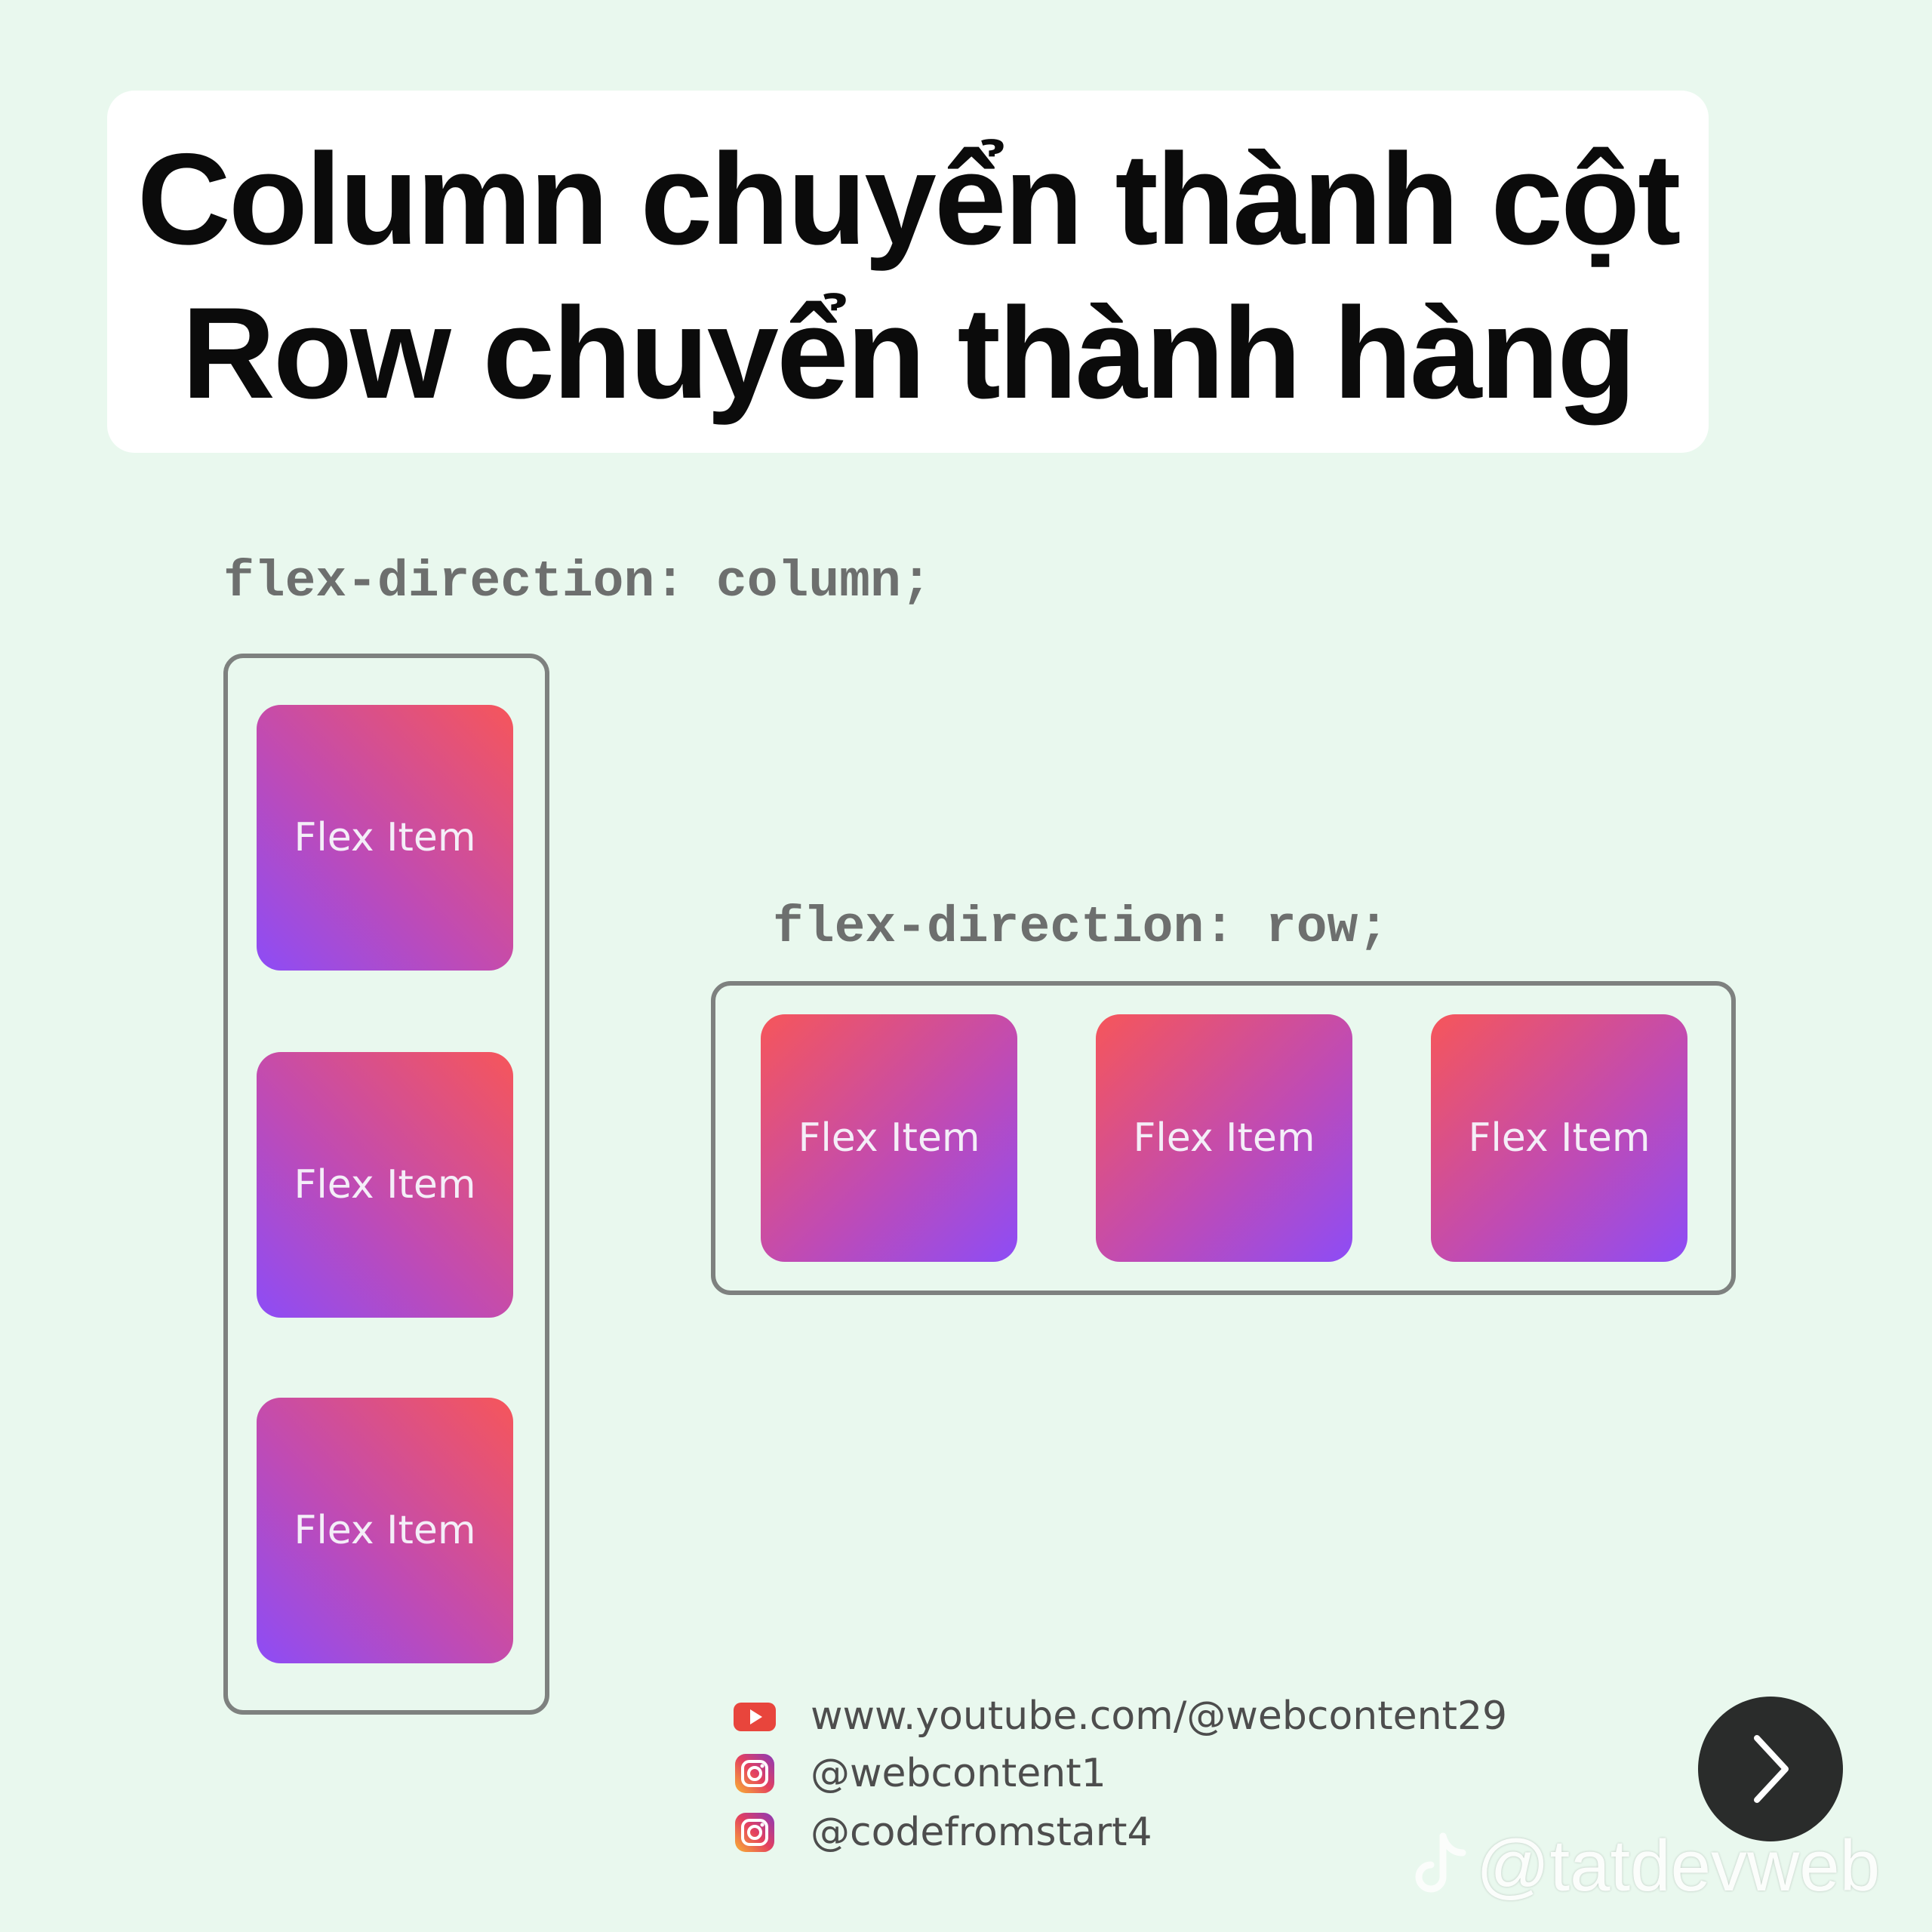 This screenshot has height=1932, width=1932. I want to click on row-code-label: flex-direction: row;, so click(1081, 928).